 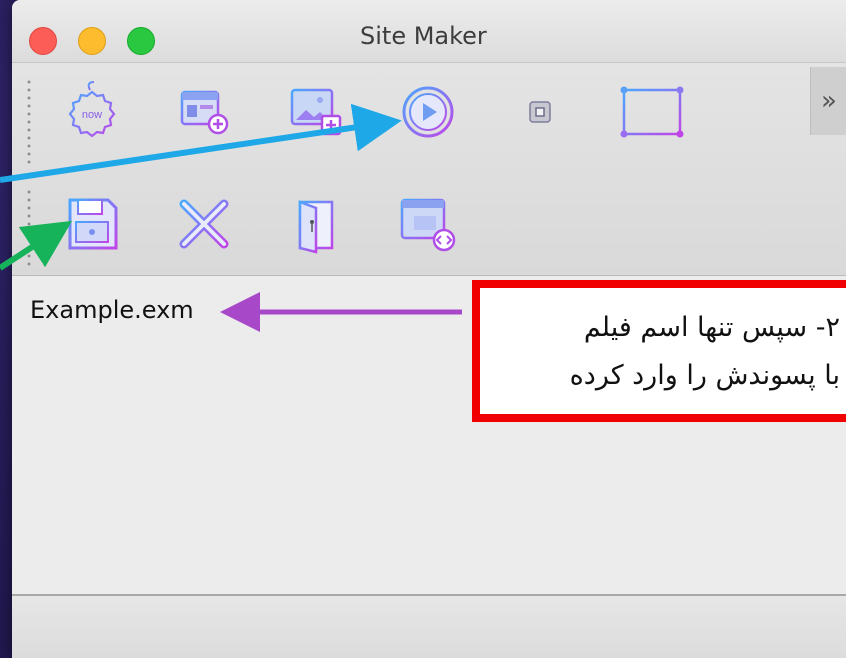 I want to click on preview-window-icon, so click(x=428, y=225).